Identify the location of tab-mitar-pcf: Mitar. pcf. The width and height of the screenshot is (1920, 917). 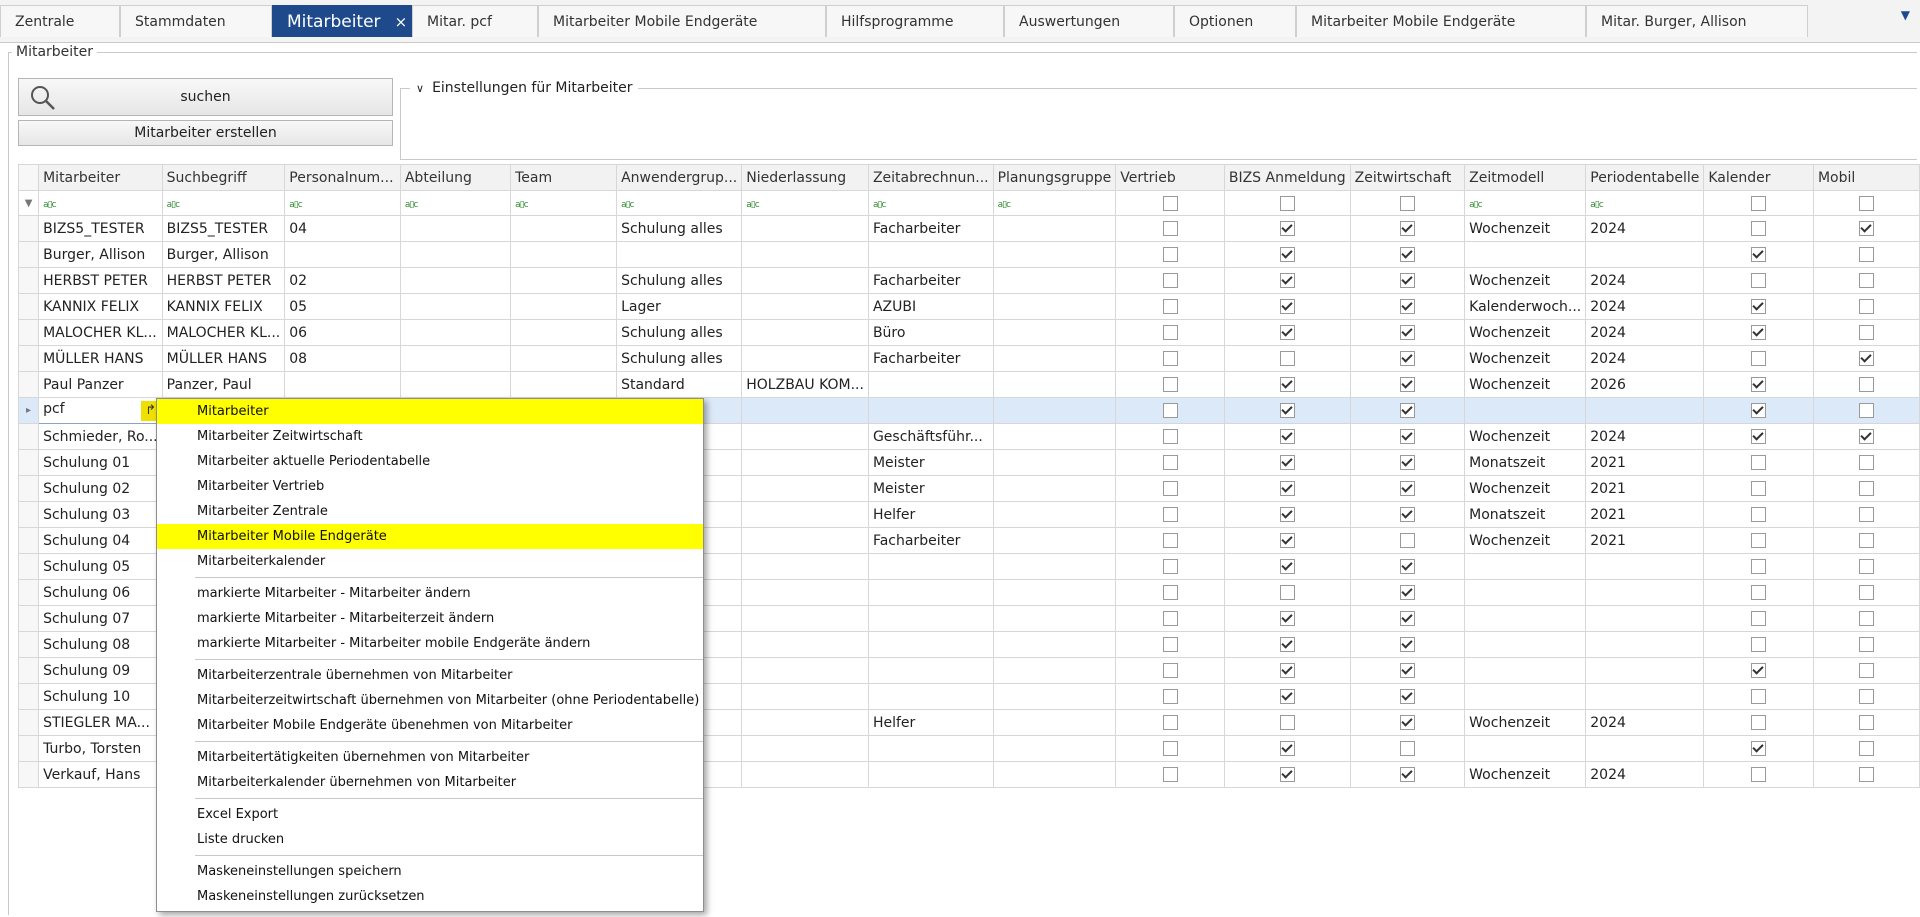
(475, 21).